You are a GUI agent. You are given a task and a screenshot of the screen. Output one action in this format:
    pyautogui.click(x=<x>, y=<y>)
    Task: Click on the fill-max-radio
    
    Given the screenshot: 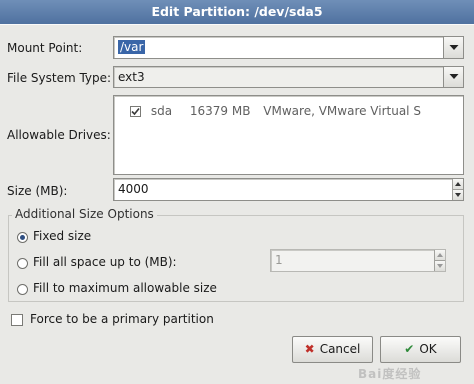 What is the action you would take?
    pyautogui.click(x=22, y=289)
    